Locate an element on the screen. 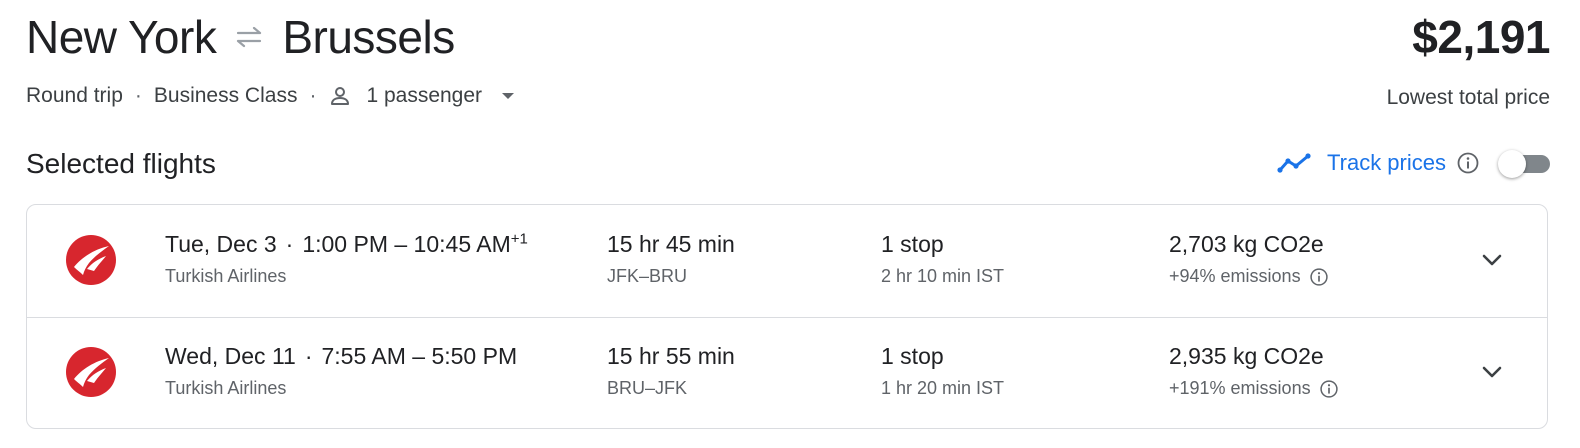 Image resolution: width=1580 pixels, height=448 pixels. stops-column: 1 stop 1 hr 20 min IST is located at coordinates (942, 371).